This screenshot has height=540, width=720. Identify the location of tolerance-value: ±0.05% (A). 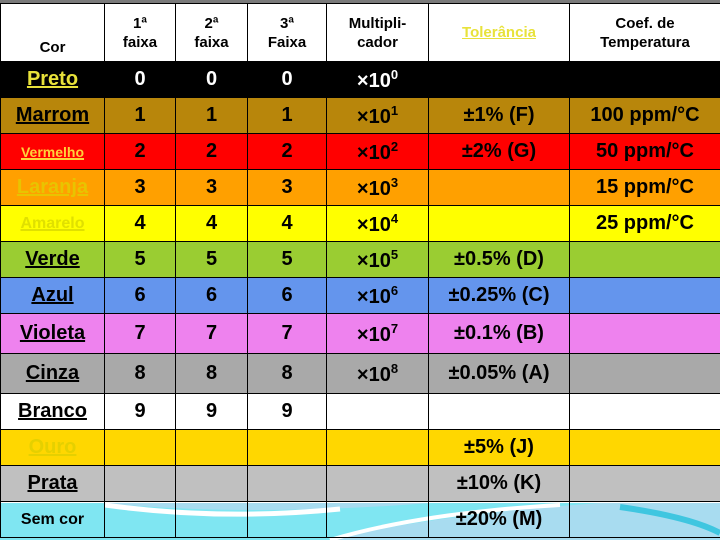
(499, 373).